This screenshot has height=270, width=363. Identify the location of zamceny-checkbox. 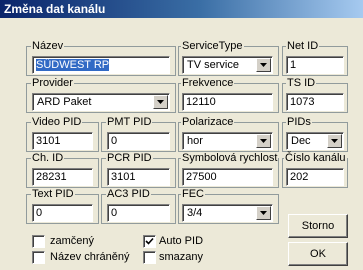
(38, 241).